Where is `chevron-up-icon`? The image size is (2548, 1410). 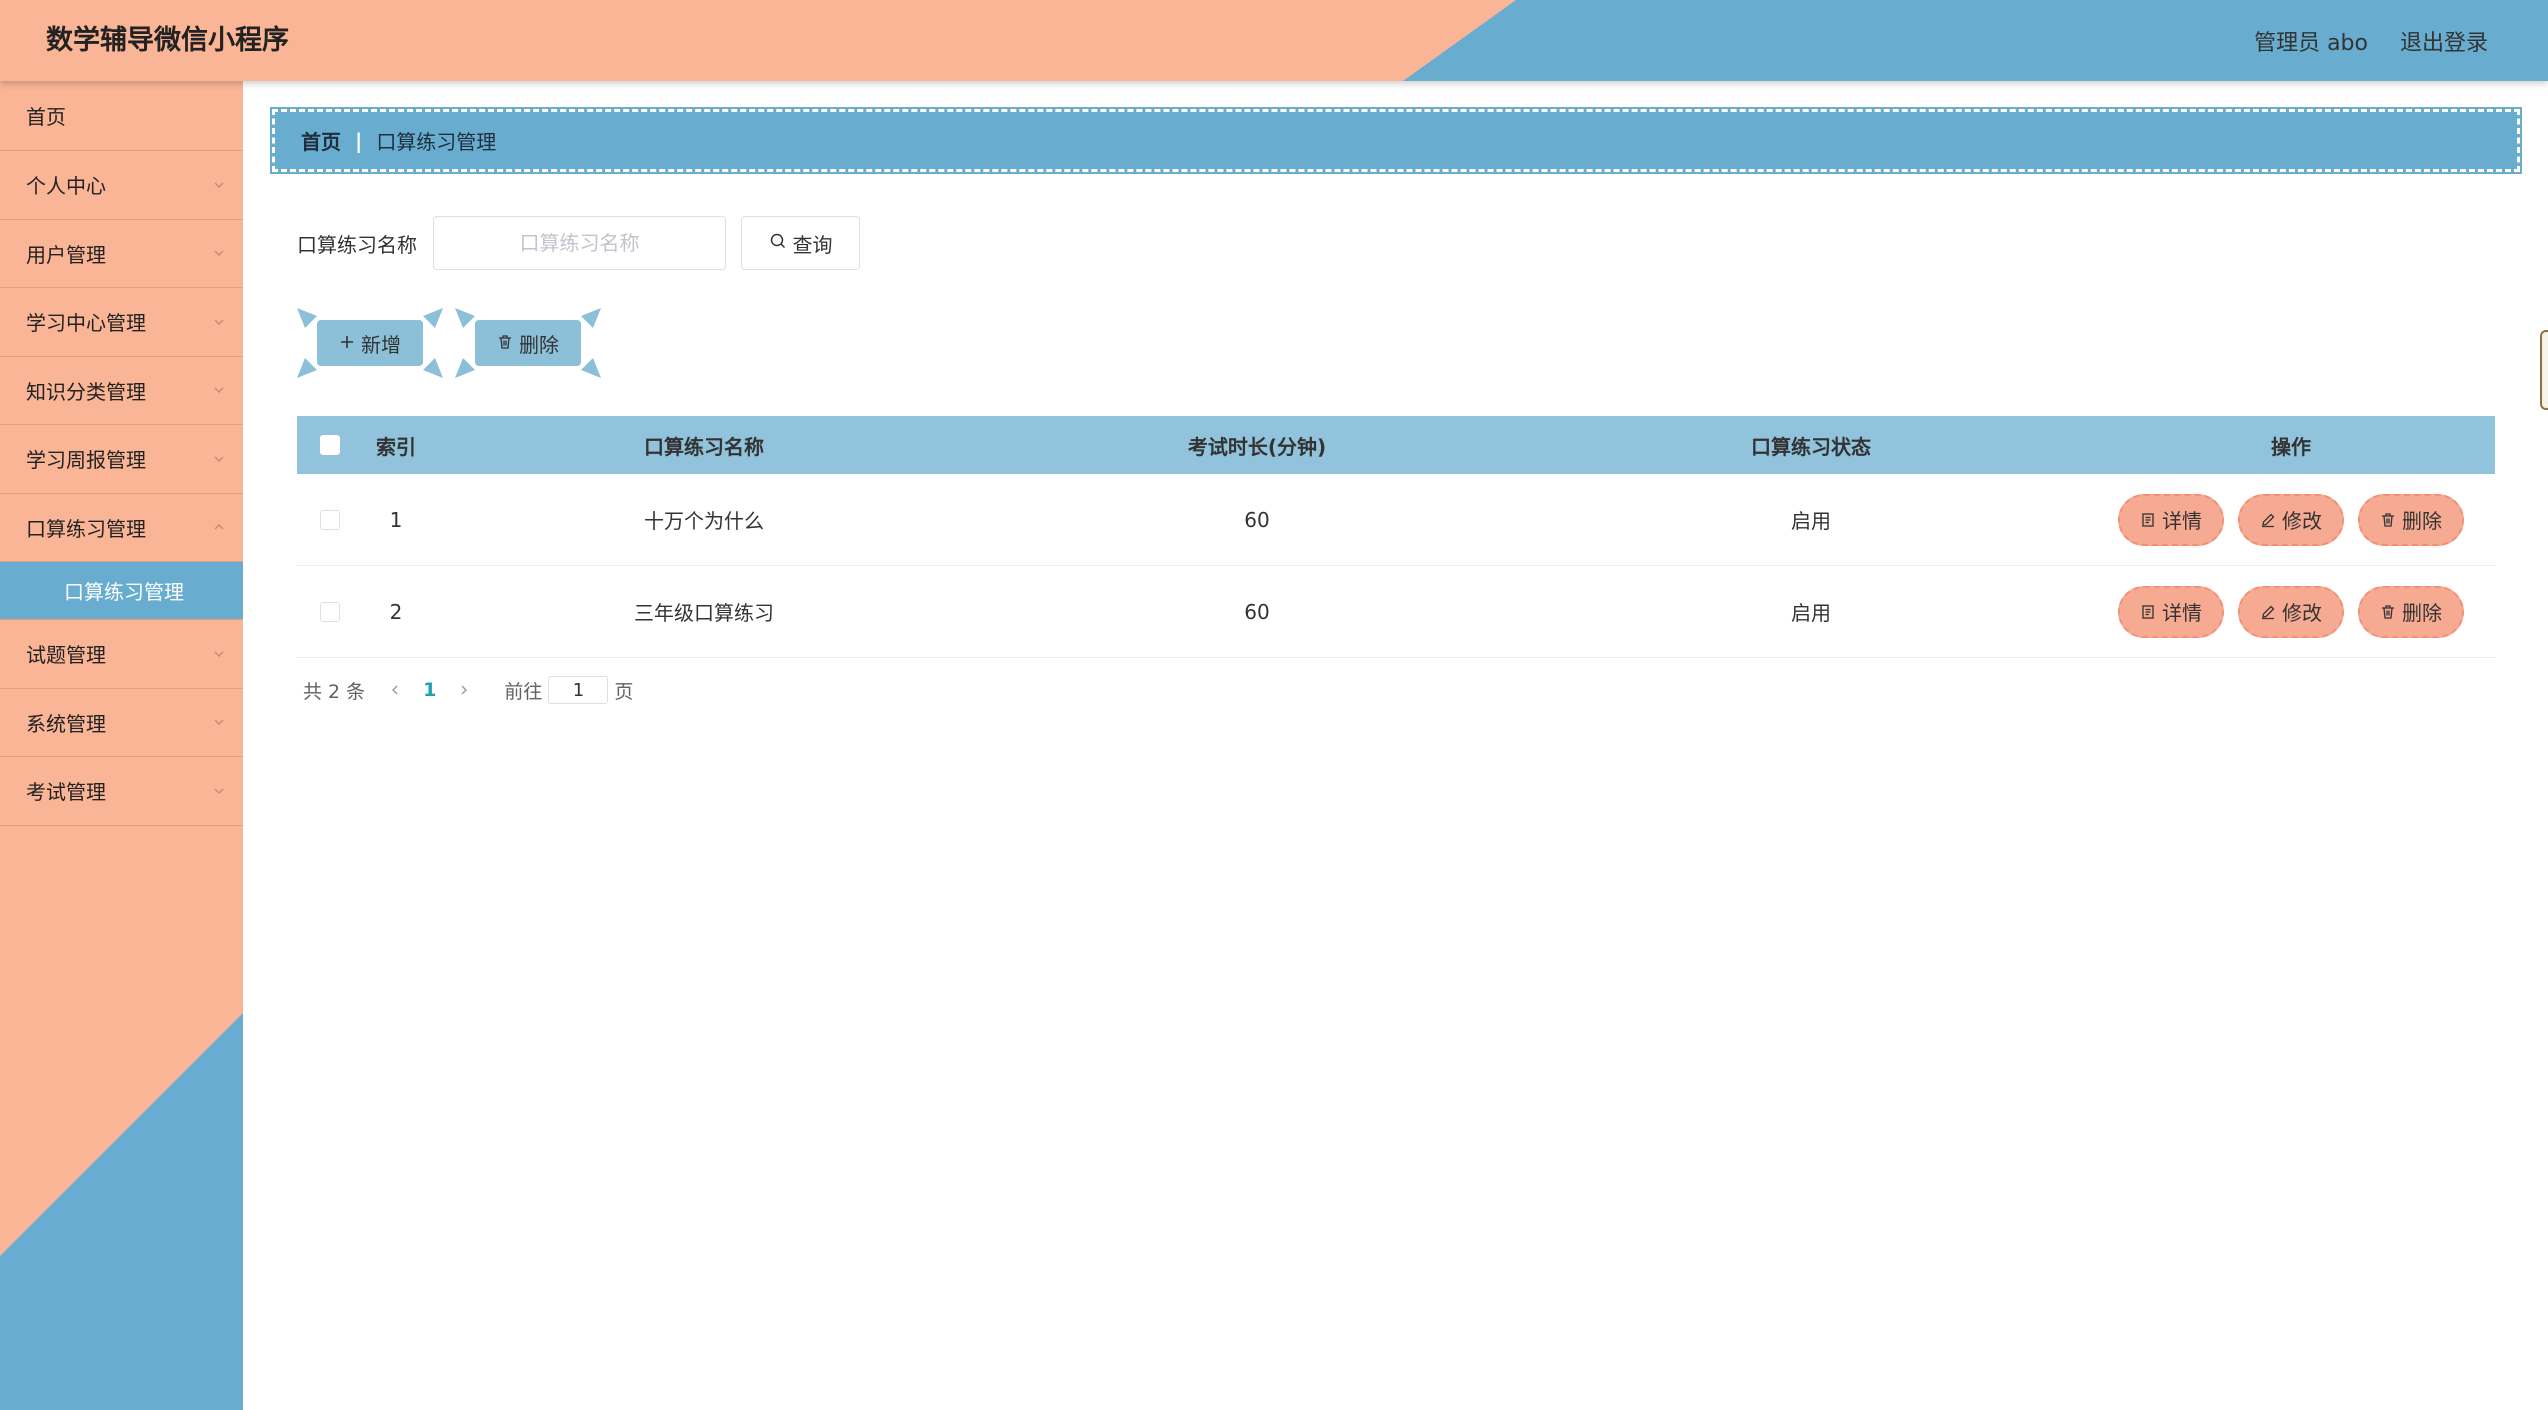 chevron-up-icon is located at coordinates (219, 527).